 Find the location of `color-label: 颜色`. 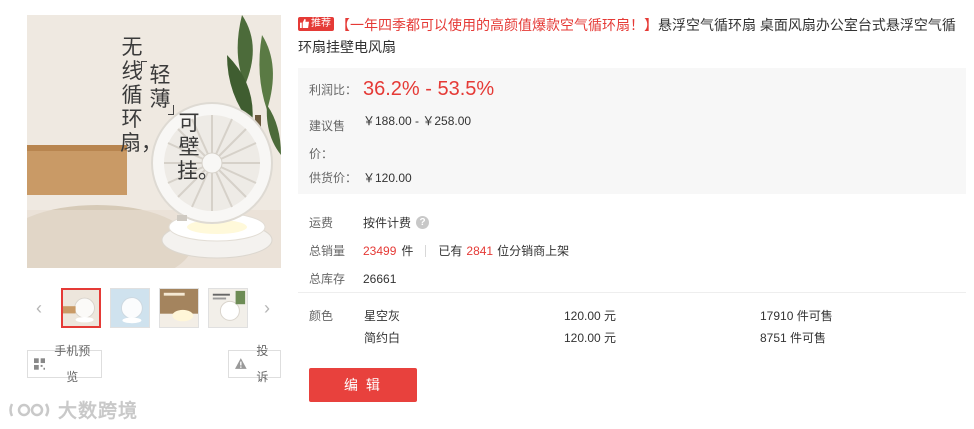

color-label: 颜色 is located at coordinates (321, 316).